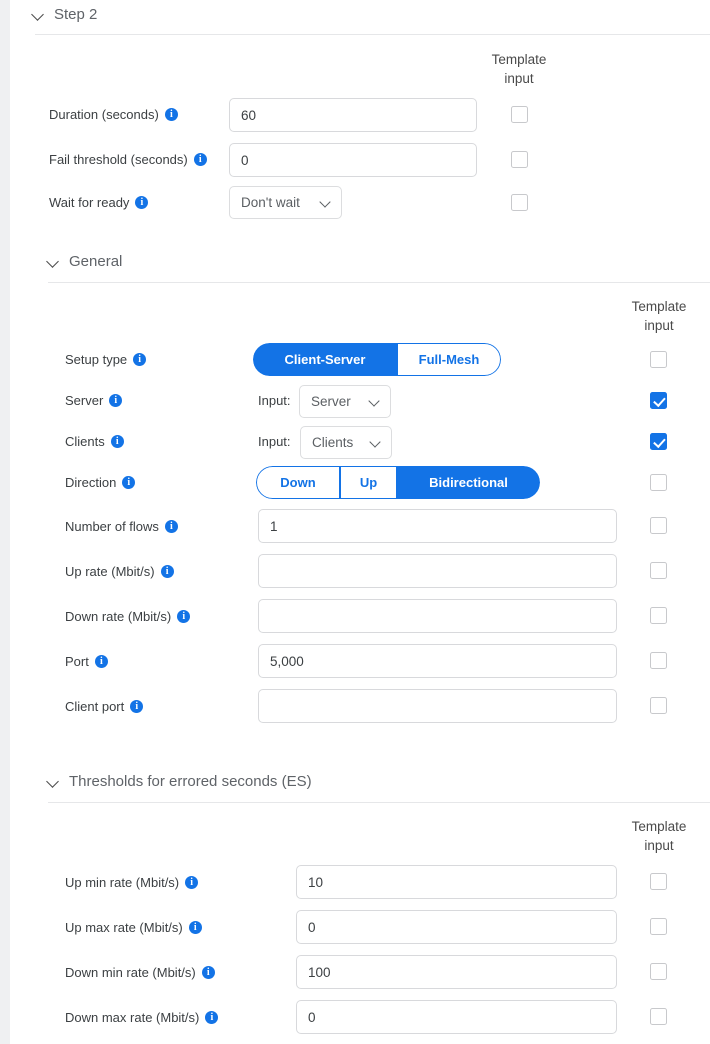 This screenshot has height=1044, width=710. What do you see at coordinates (270, 202) in the screenshot?
I see `select-value: Don't wait` at bounding box center [270, 202].